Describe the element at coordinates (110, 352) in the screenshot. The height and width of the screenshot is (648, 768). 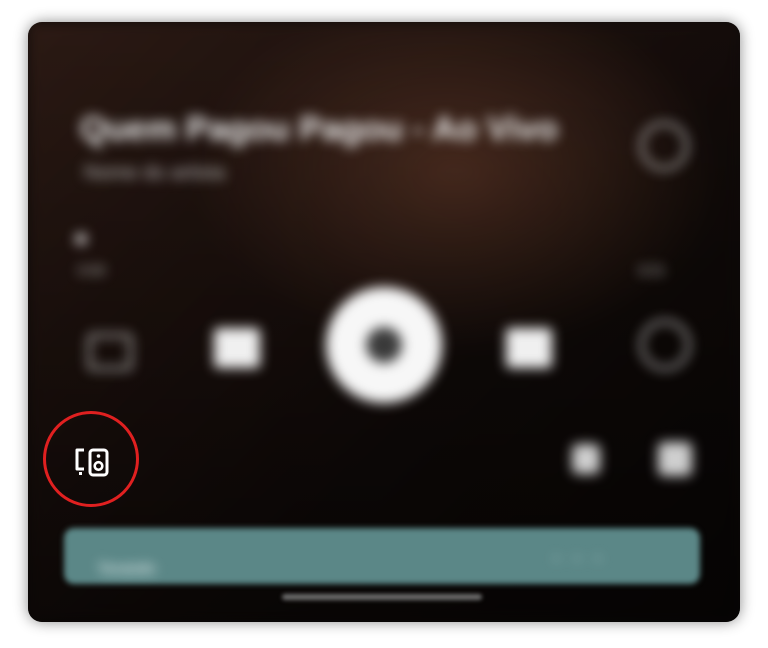
I see `queue-icon` at that location.